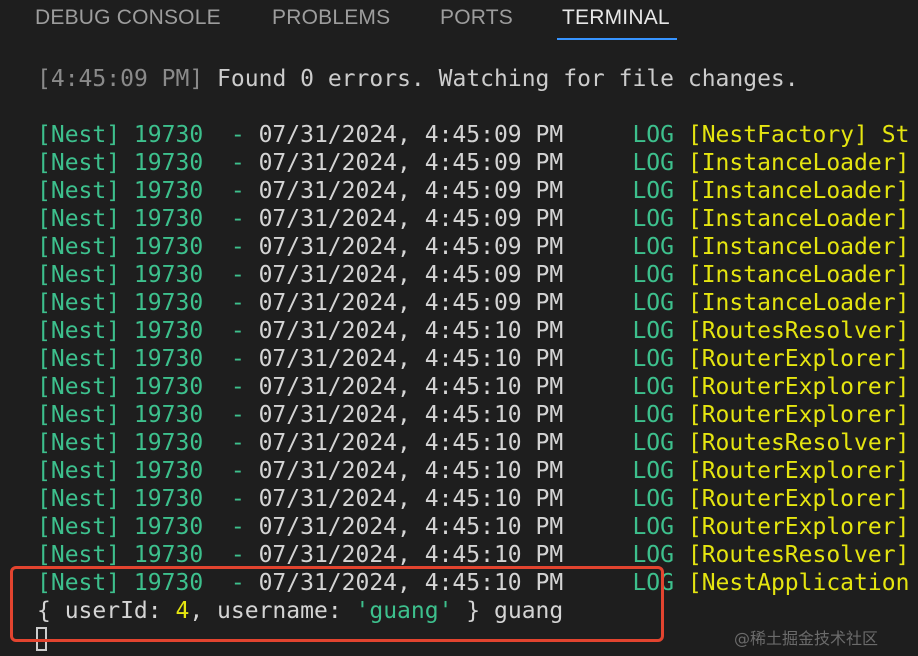  What do you see at coordinates (798, 135) in the screenshot?
I see `log-context: [NestFactory] St` at bounding box center [798, 135].